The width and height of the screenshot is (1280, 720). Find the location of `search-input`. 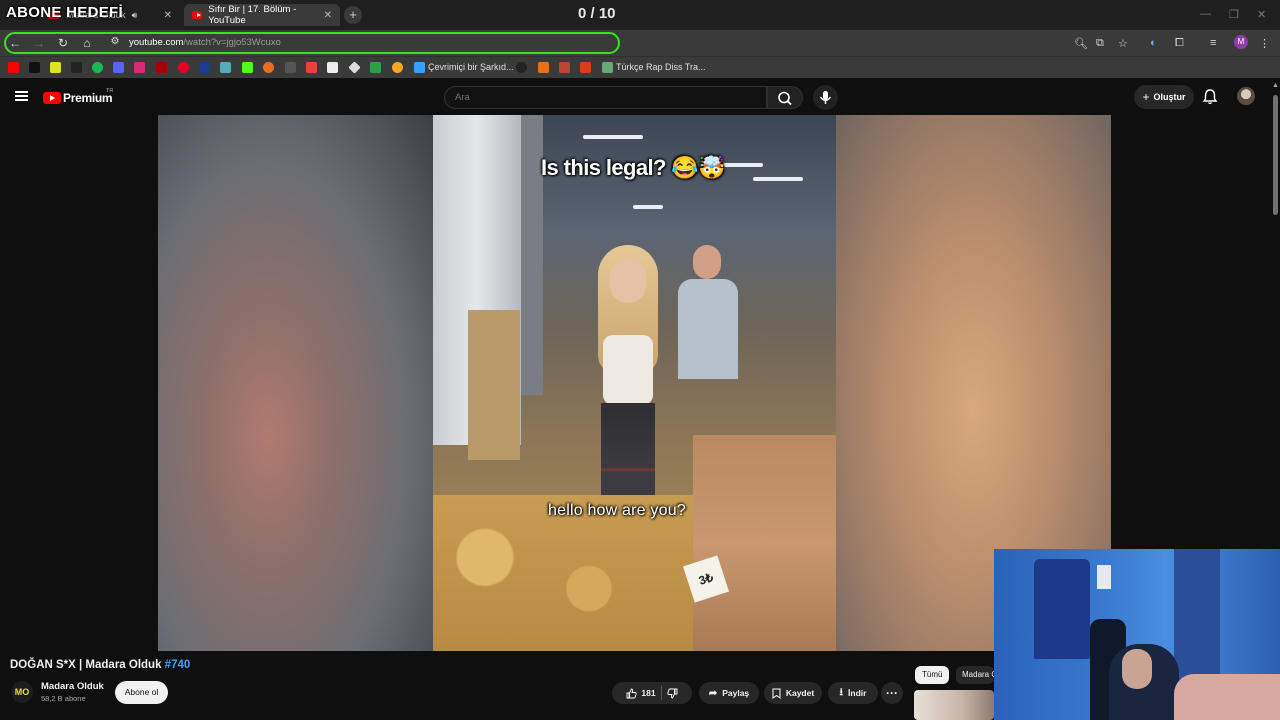

search-input is located at coordinates (605, 97).